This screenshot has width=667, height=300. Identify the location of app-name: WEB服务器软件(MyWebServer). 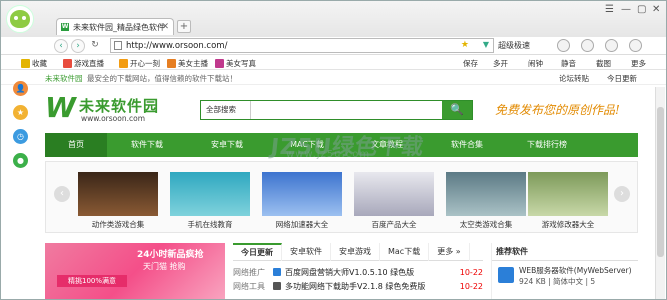
(575, 270).